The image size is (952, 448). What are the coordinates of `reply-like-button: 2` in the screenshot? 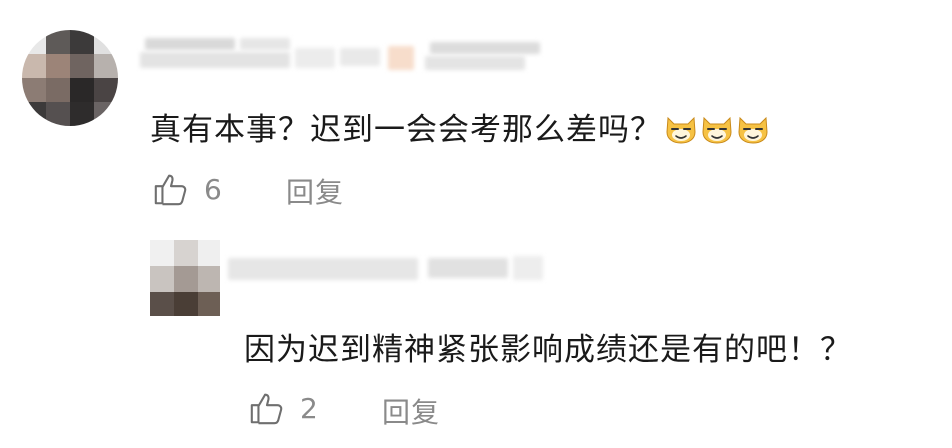 It's located at (283, 408).